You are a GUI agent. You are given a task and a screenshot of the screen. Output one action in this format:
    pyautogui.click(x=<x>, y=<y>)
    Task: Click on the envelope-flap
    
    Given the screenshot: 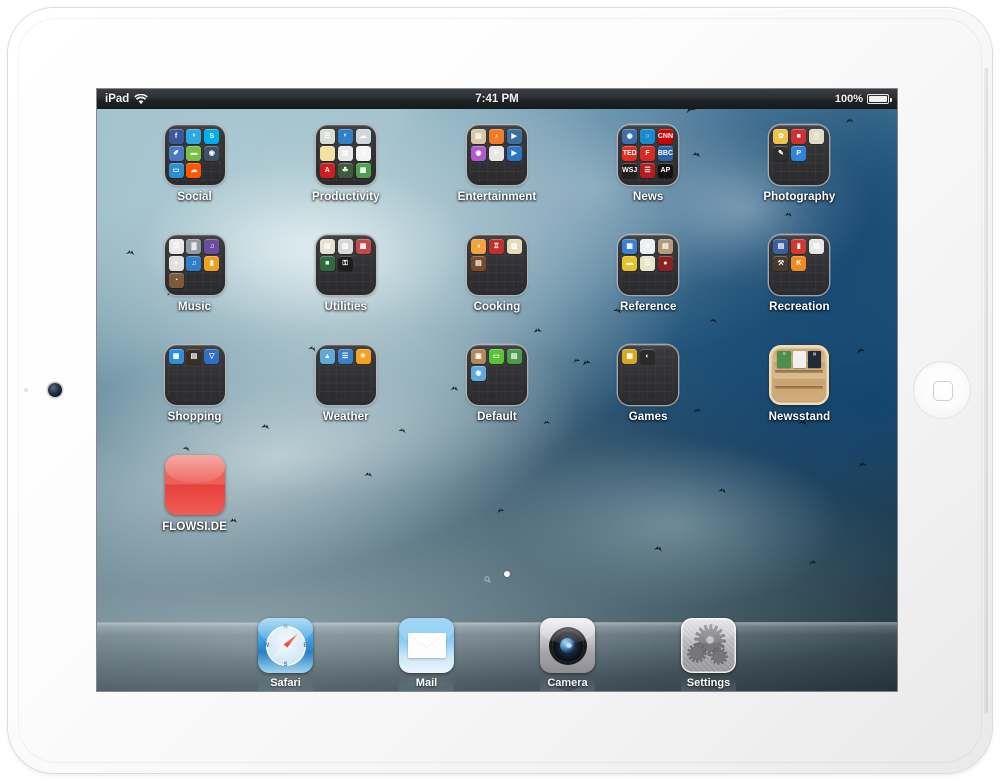 What is the action you would take?
    pyautogui.click(x=426, y=640)
    